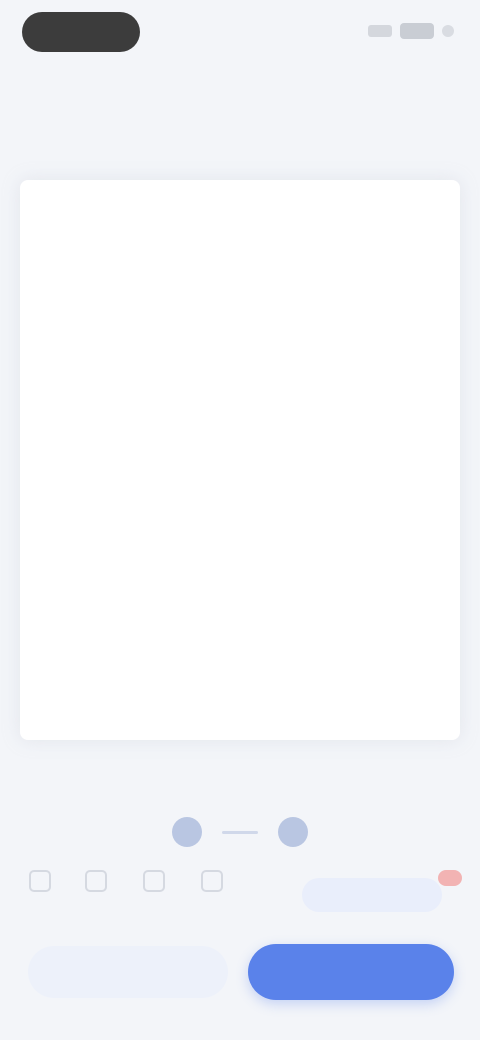  What do you see at coordinates (240, 55) in the screenshot?
I see `top-bar` at bounding box center [240, 55].